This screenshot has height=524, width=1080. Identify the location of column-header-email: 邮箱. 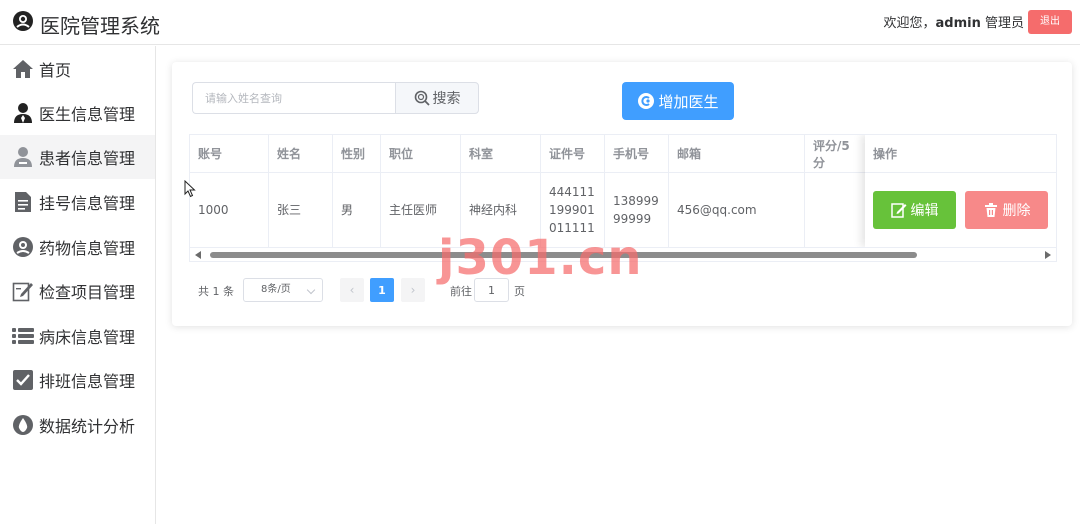
(737, 153).